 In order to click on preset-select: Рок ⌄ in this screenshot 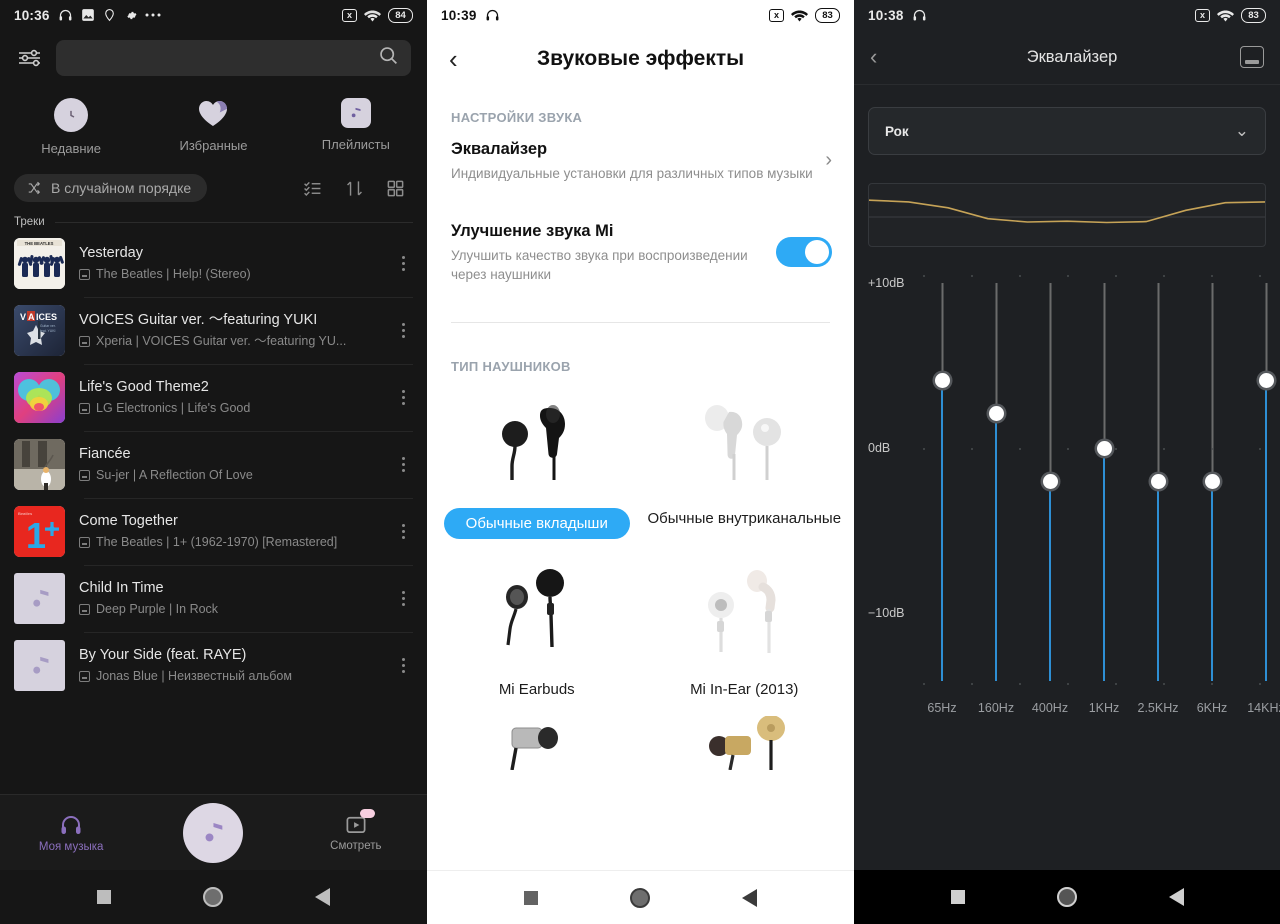, I will do `click(1067, 131)`.